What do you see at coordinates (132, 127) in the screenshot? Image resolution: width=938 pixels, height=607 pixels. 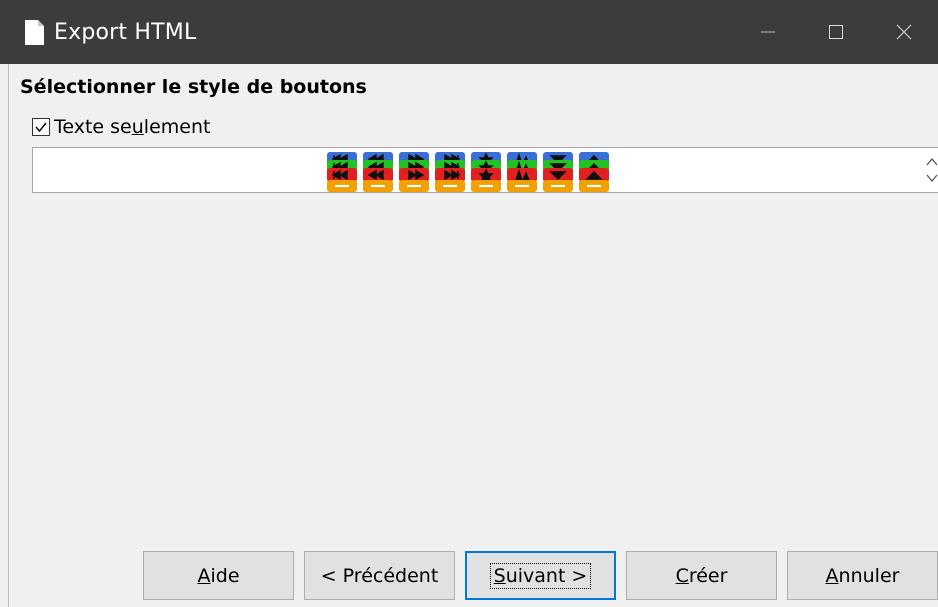 I see `text-only-label: Texte seulement` at bounding box center [132, 127].